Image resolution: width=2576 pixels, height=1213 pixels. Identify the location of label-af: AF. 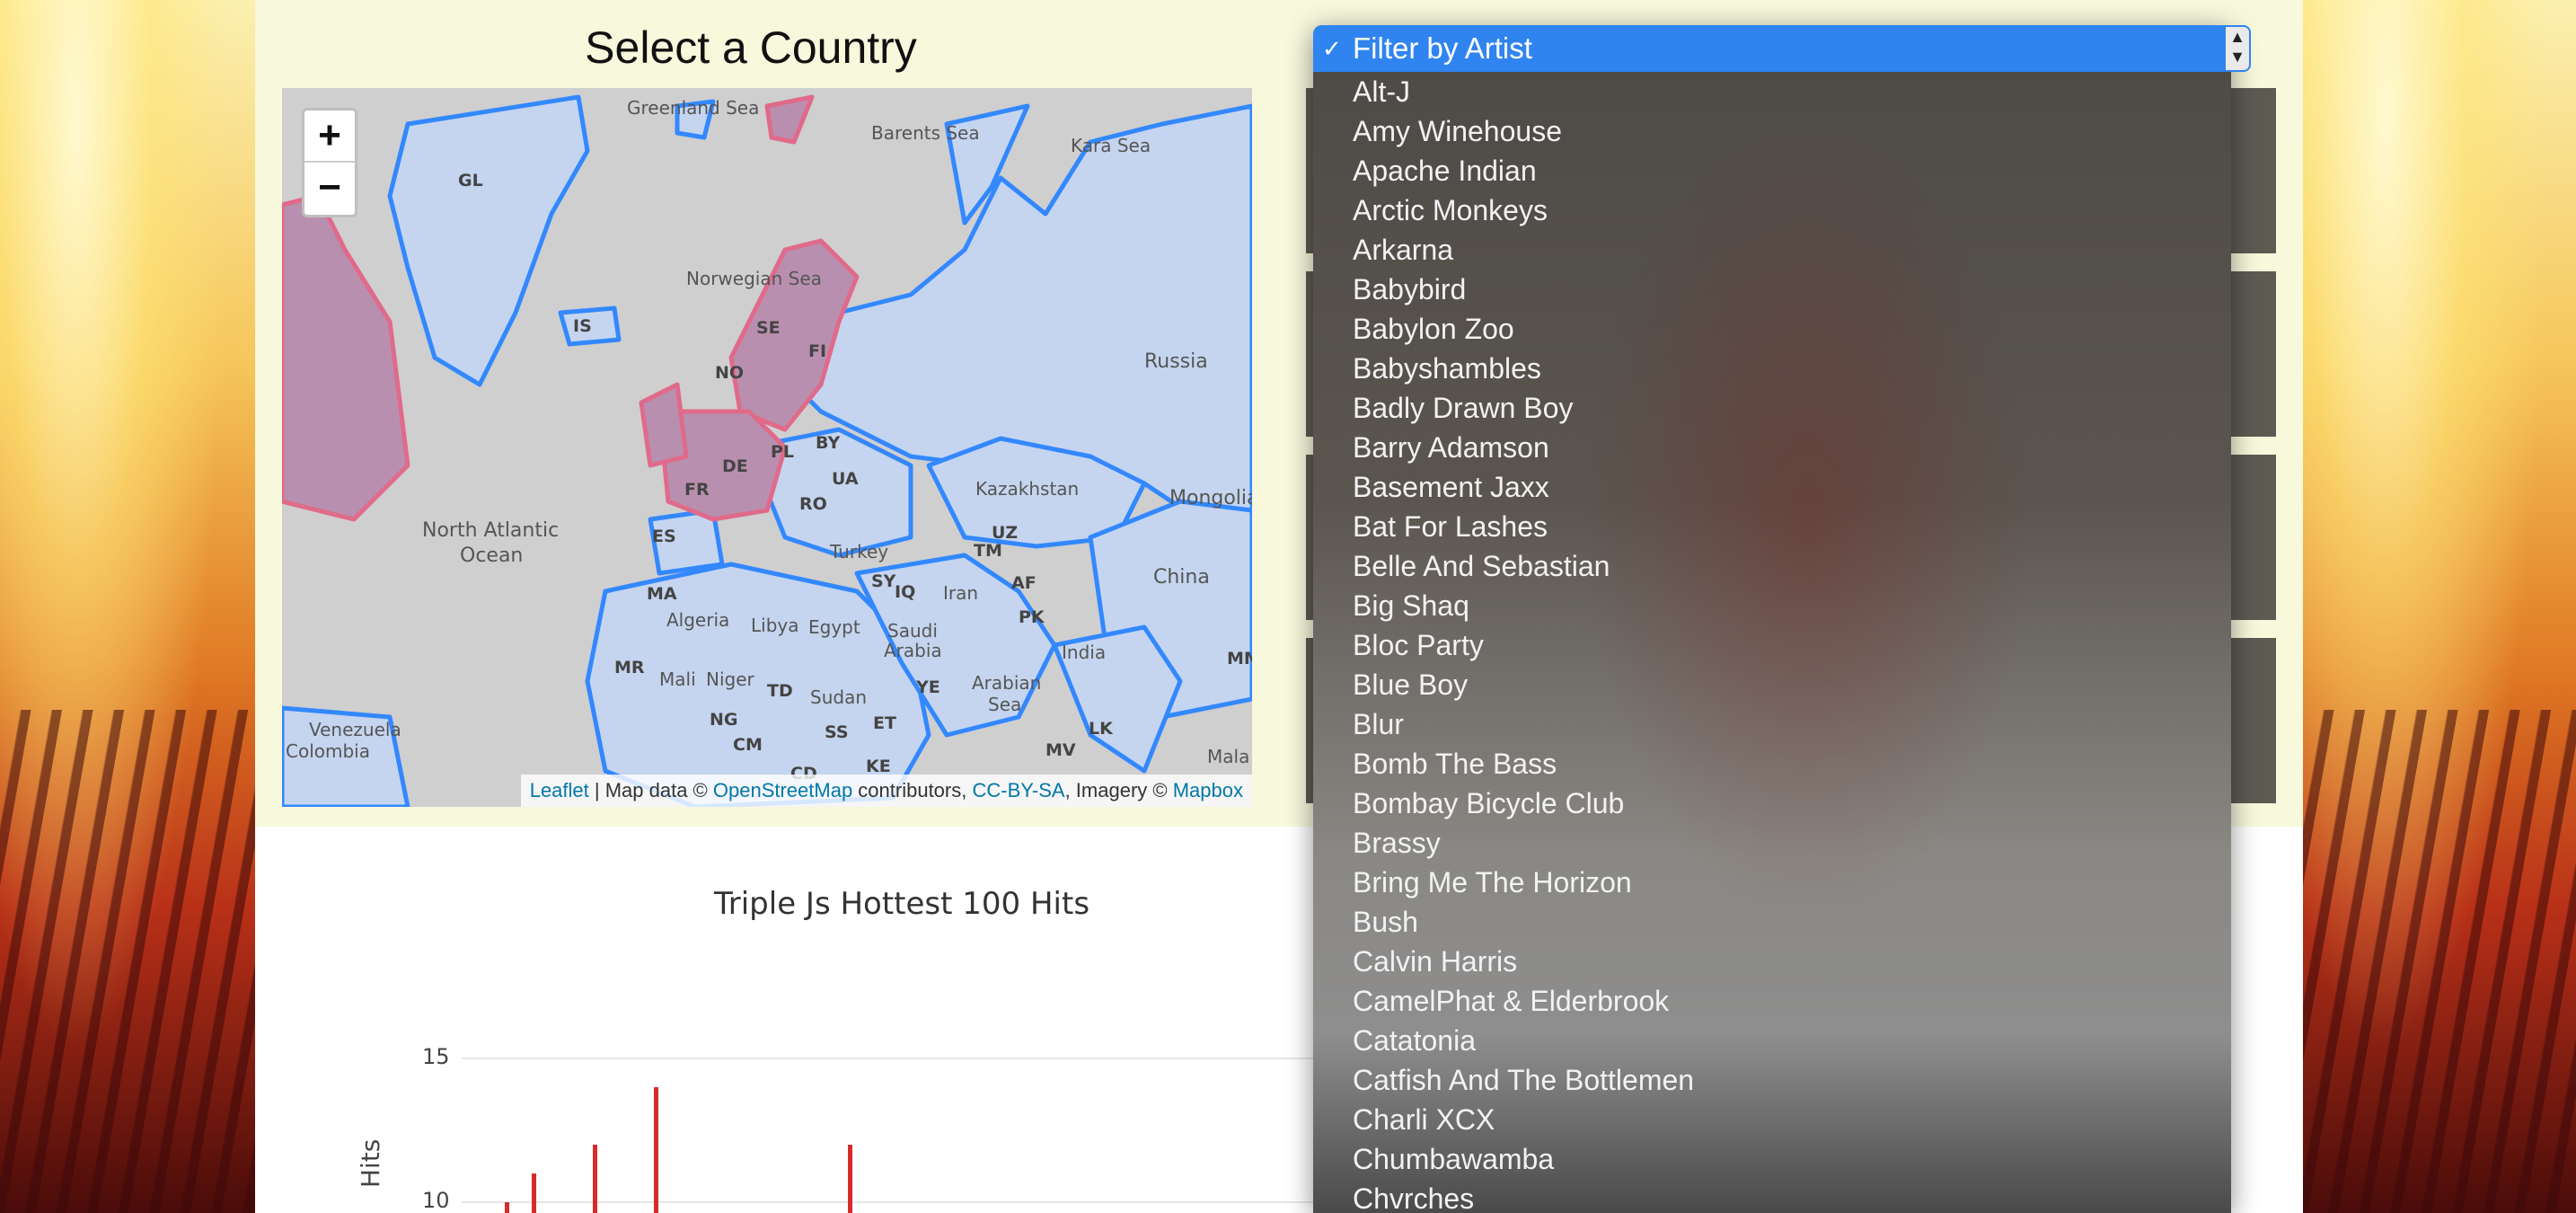
(1024, 583).